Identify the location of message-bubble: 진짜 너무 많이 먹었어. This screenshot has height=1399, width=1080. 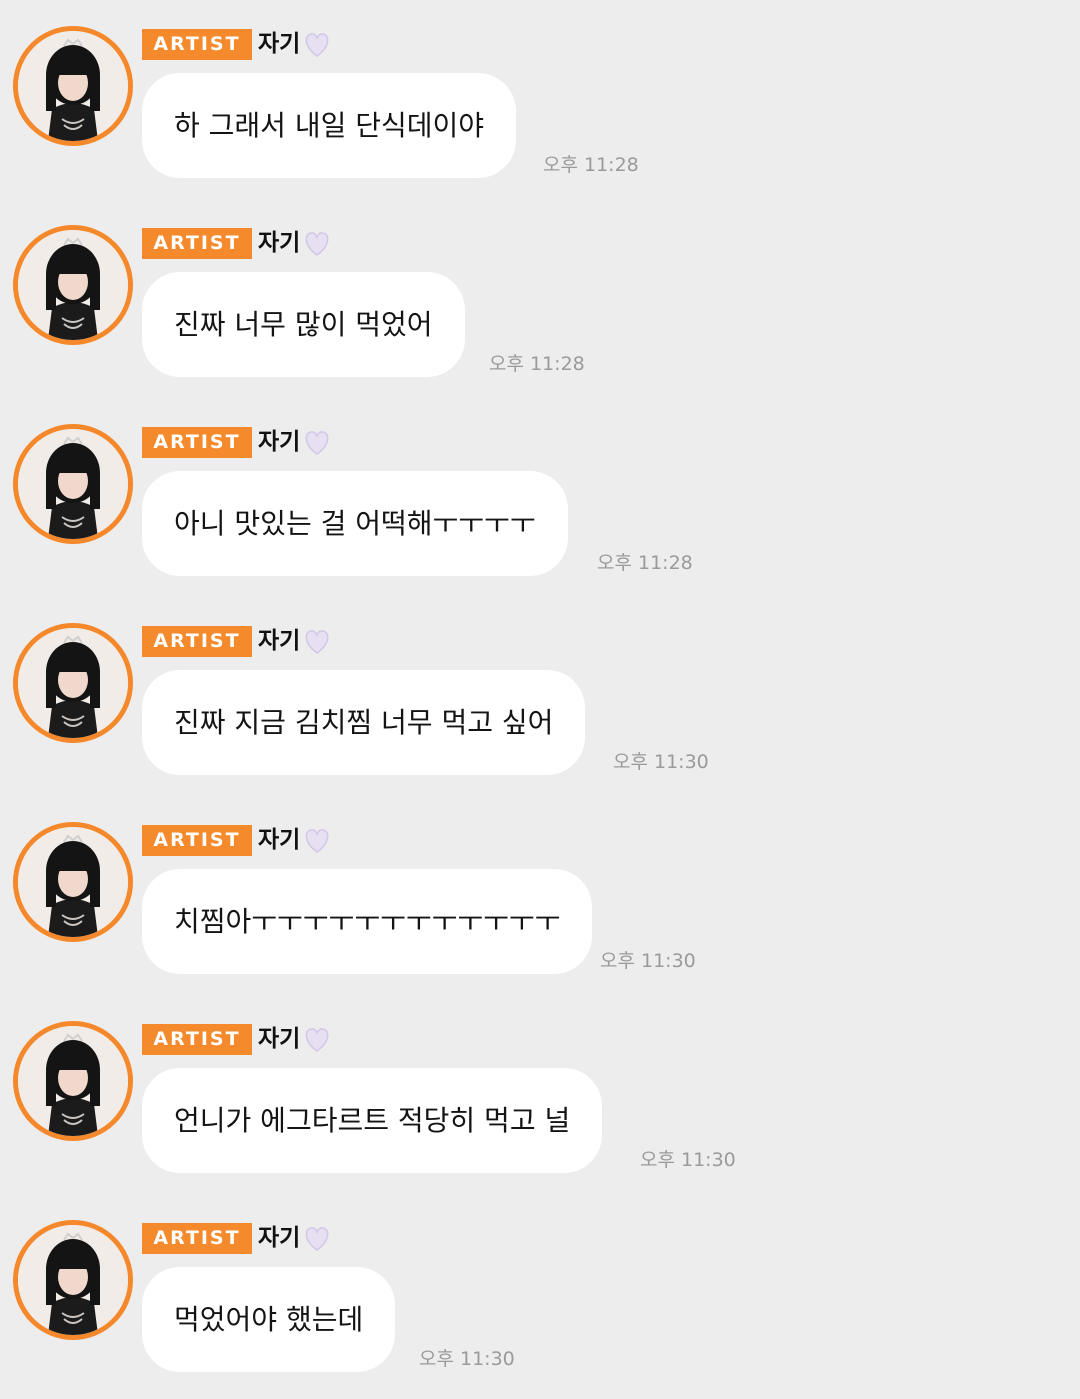
(303, 324).